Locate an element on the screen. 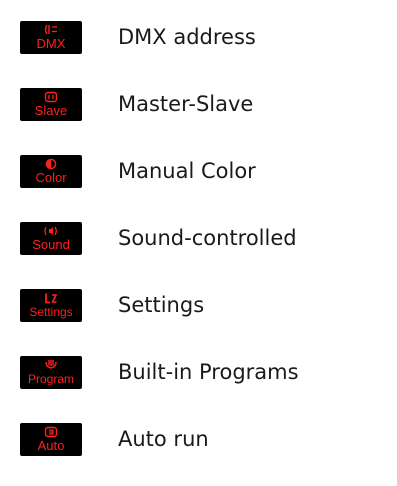 This screenshot has width=397, height=486. mode-badge-auto: Auto is located at coordinates (51, 439).